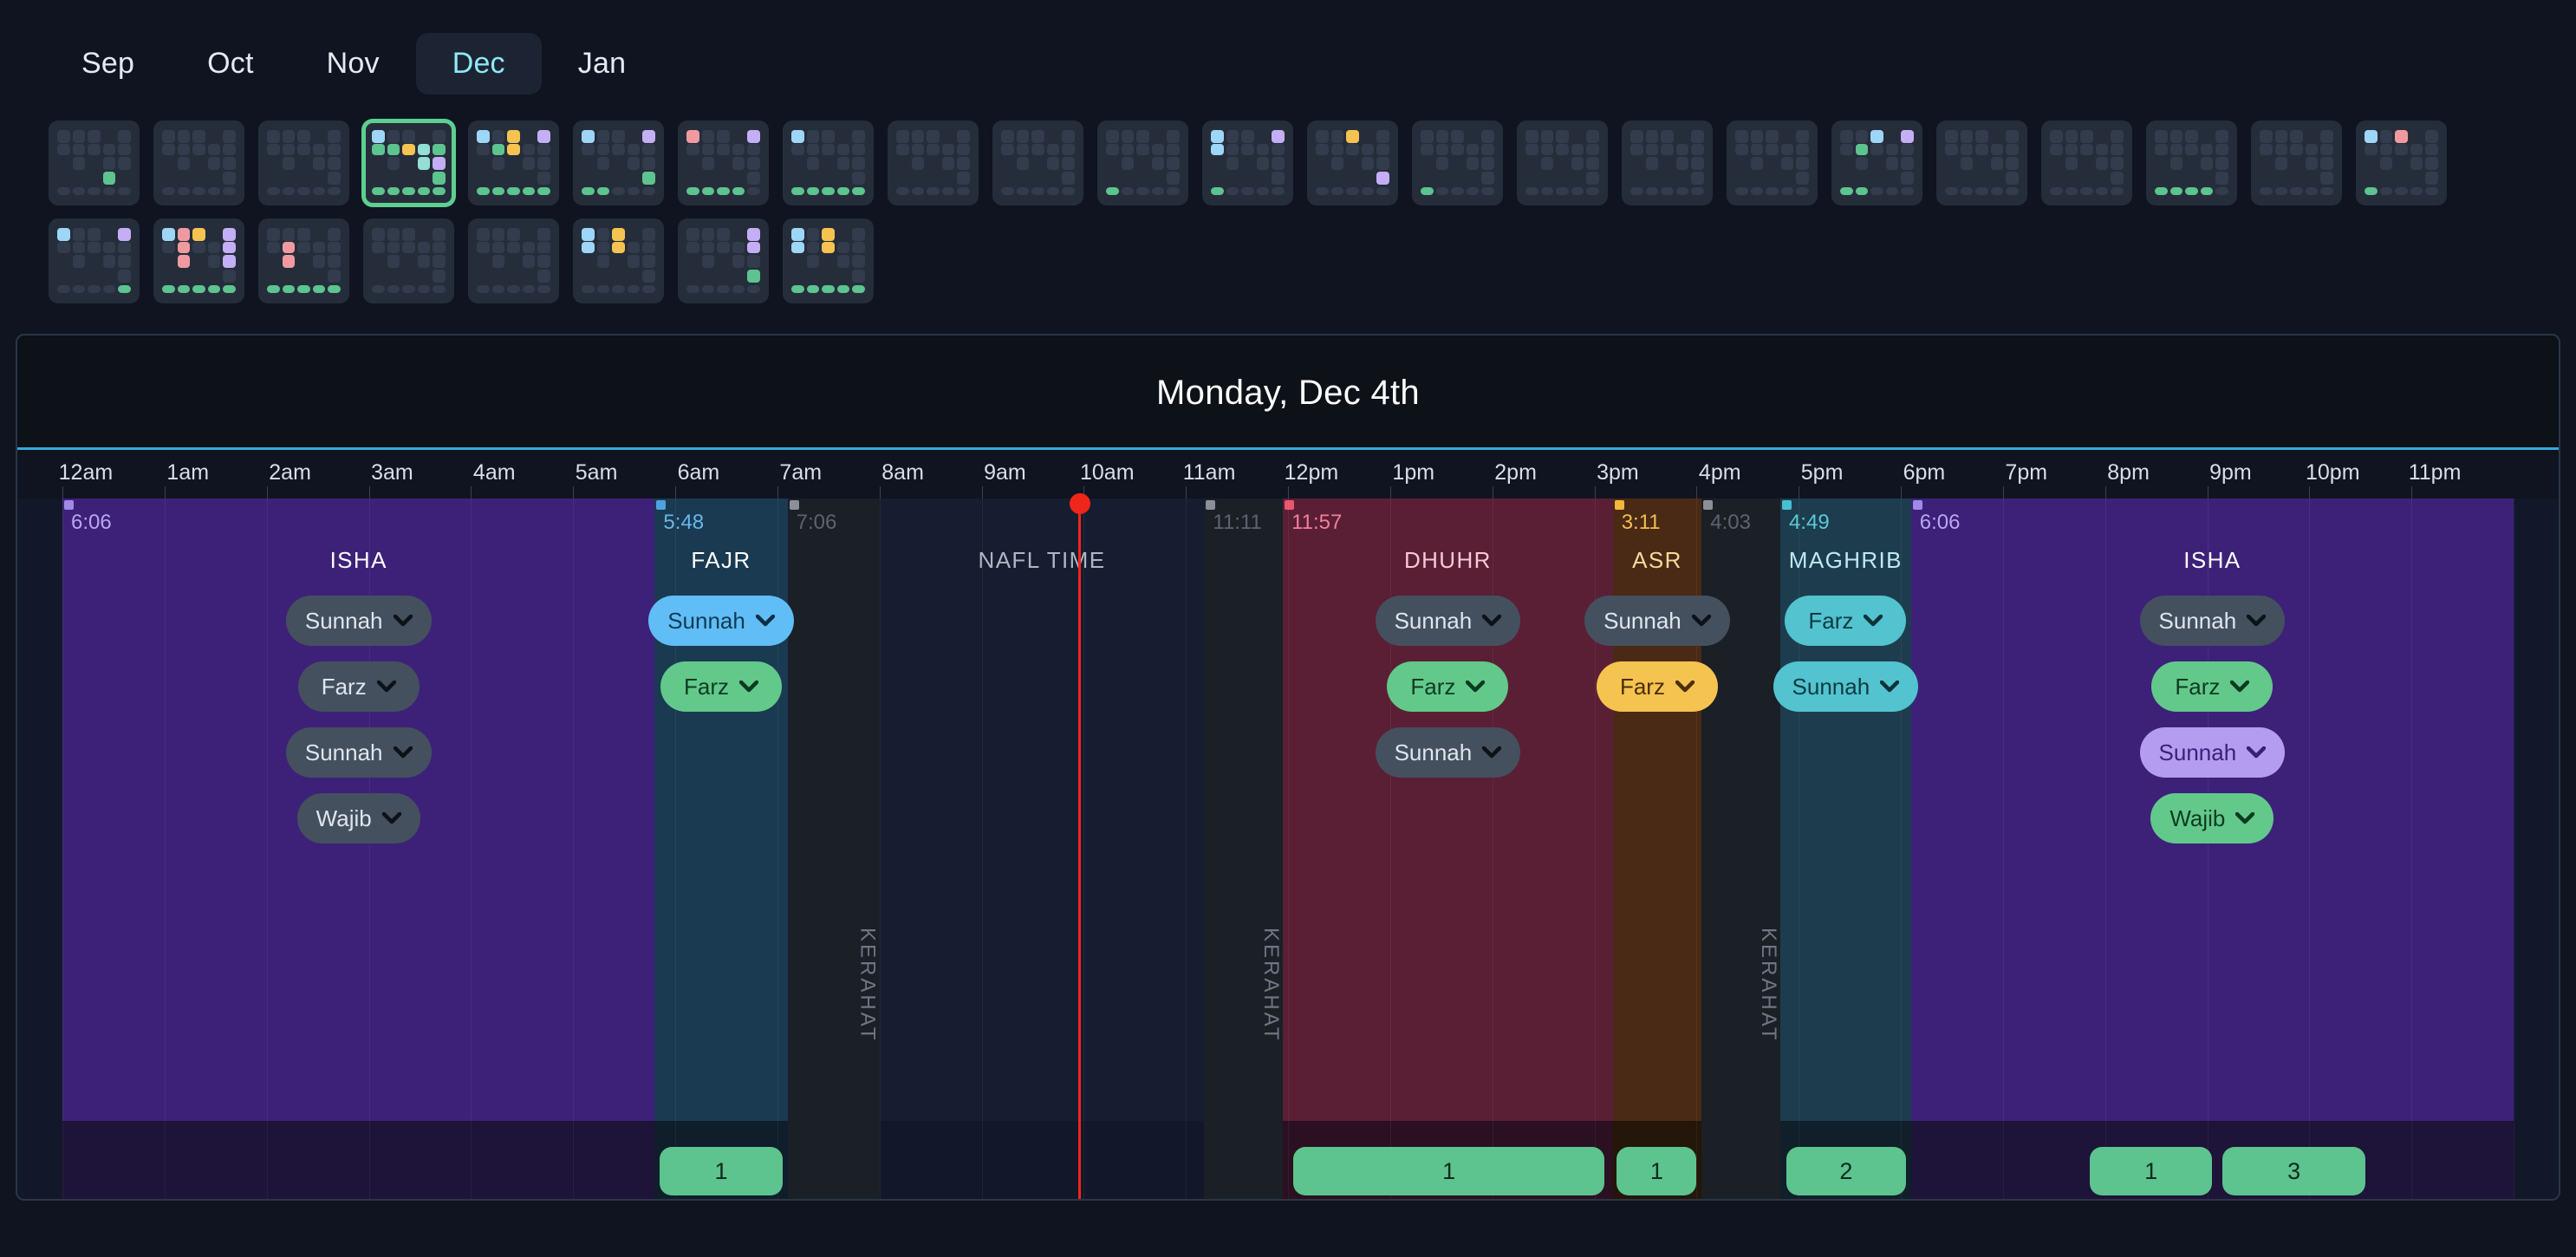 The height and width of the screenshot is (1257, 2576). Describe the element at coordinates (2294, 1171) in the screenshot. I see `rakat-count-badge: 3` at that location.